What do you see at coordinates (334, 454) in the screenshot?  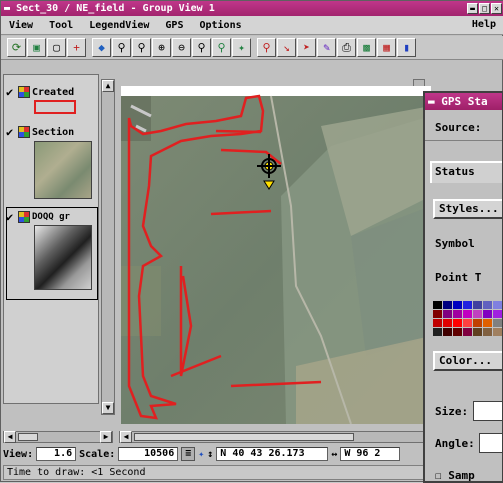 I see `longitude-arrows-icon: ↔` at bounding box center [334, 454].